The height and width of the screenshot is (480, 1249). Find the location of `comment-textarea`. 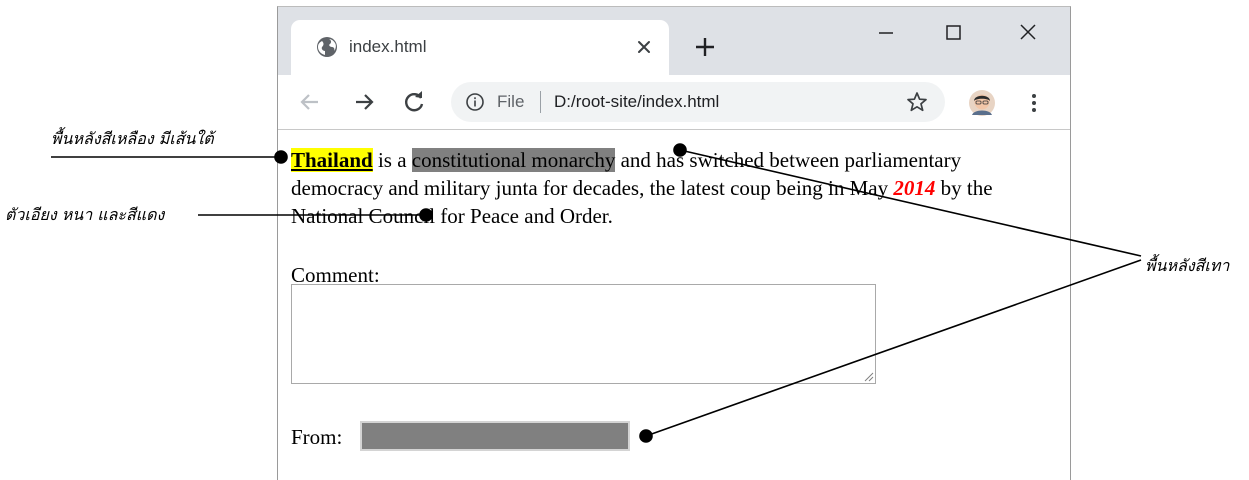

comment-textarea is located at coordinates (583, 334).